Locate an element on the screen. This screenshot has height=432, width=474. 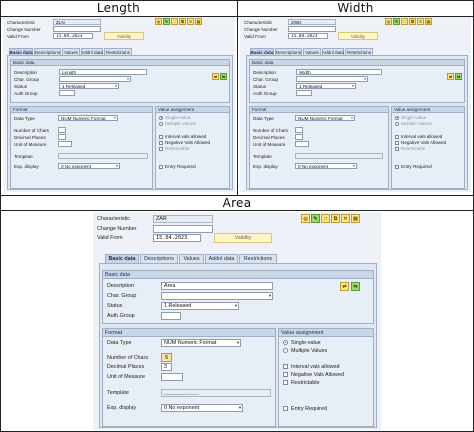
chevron-down-icon: ▾ is located at coordinates (128, 79).